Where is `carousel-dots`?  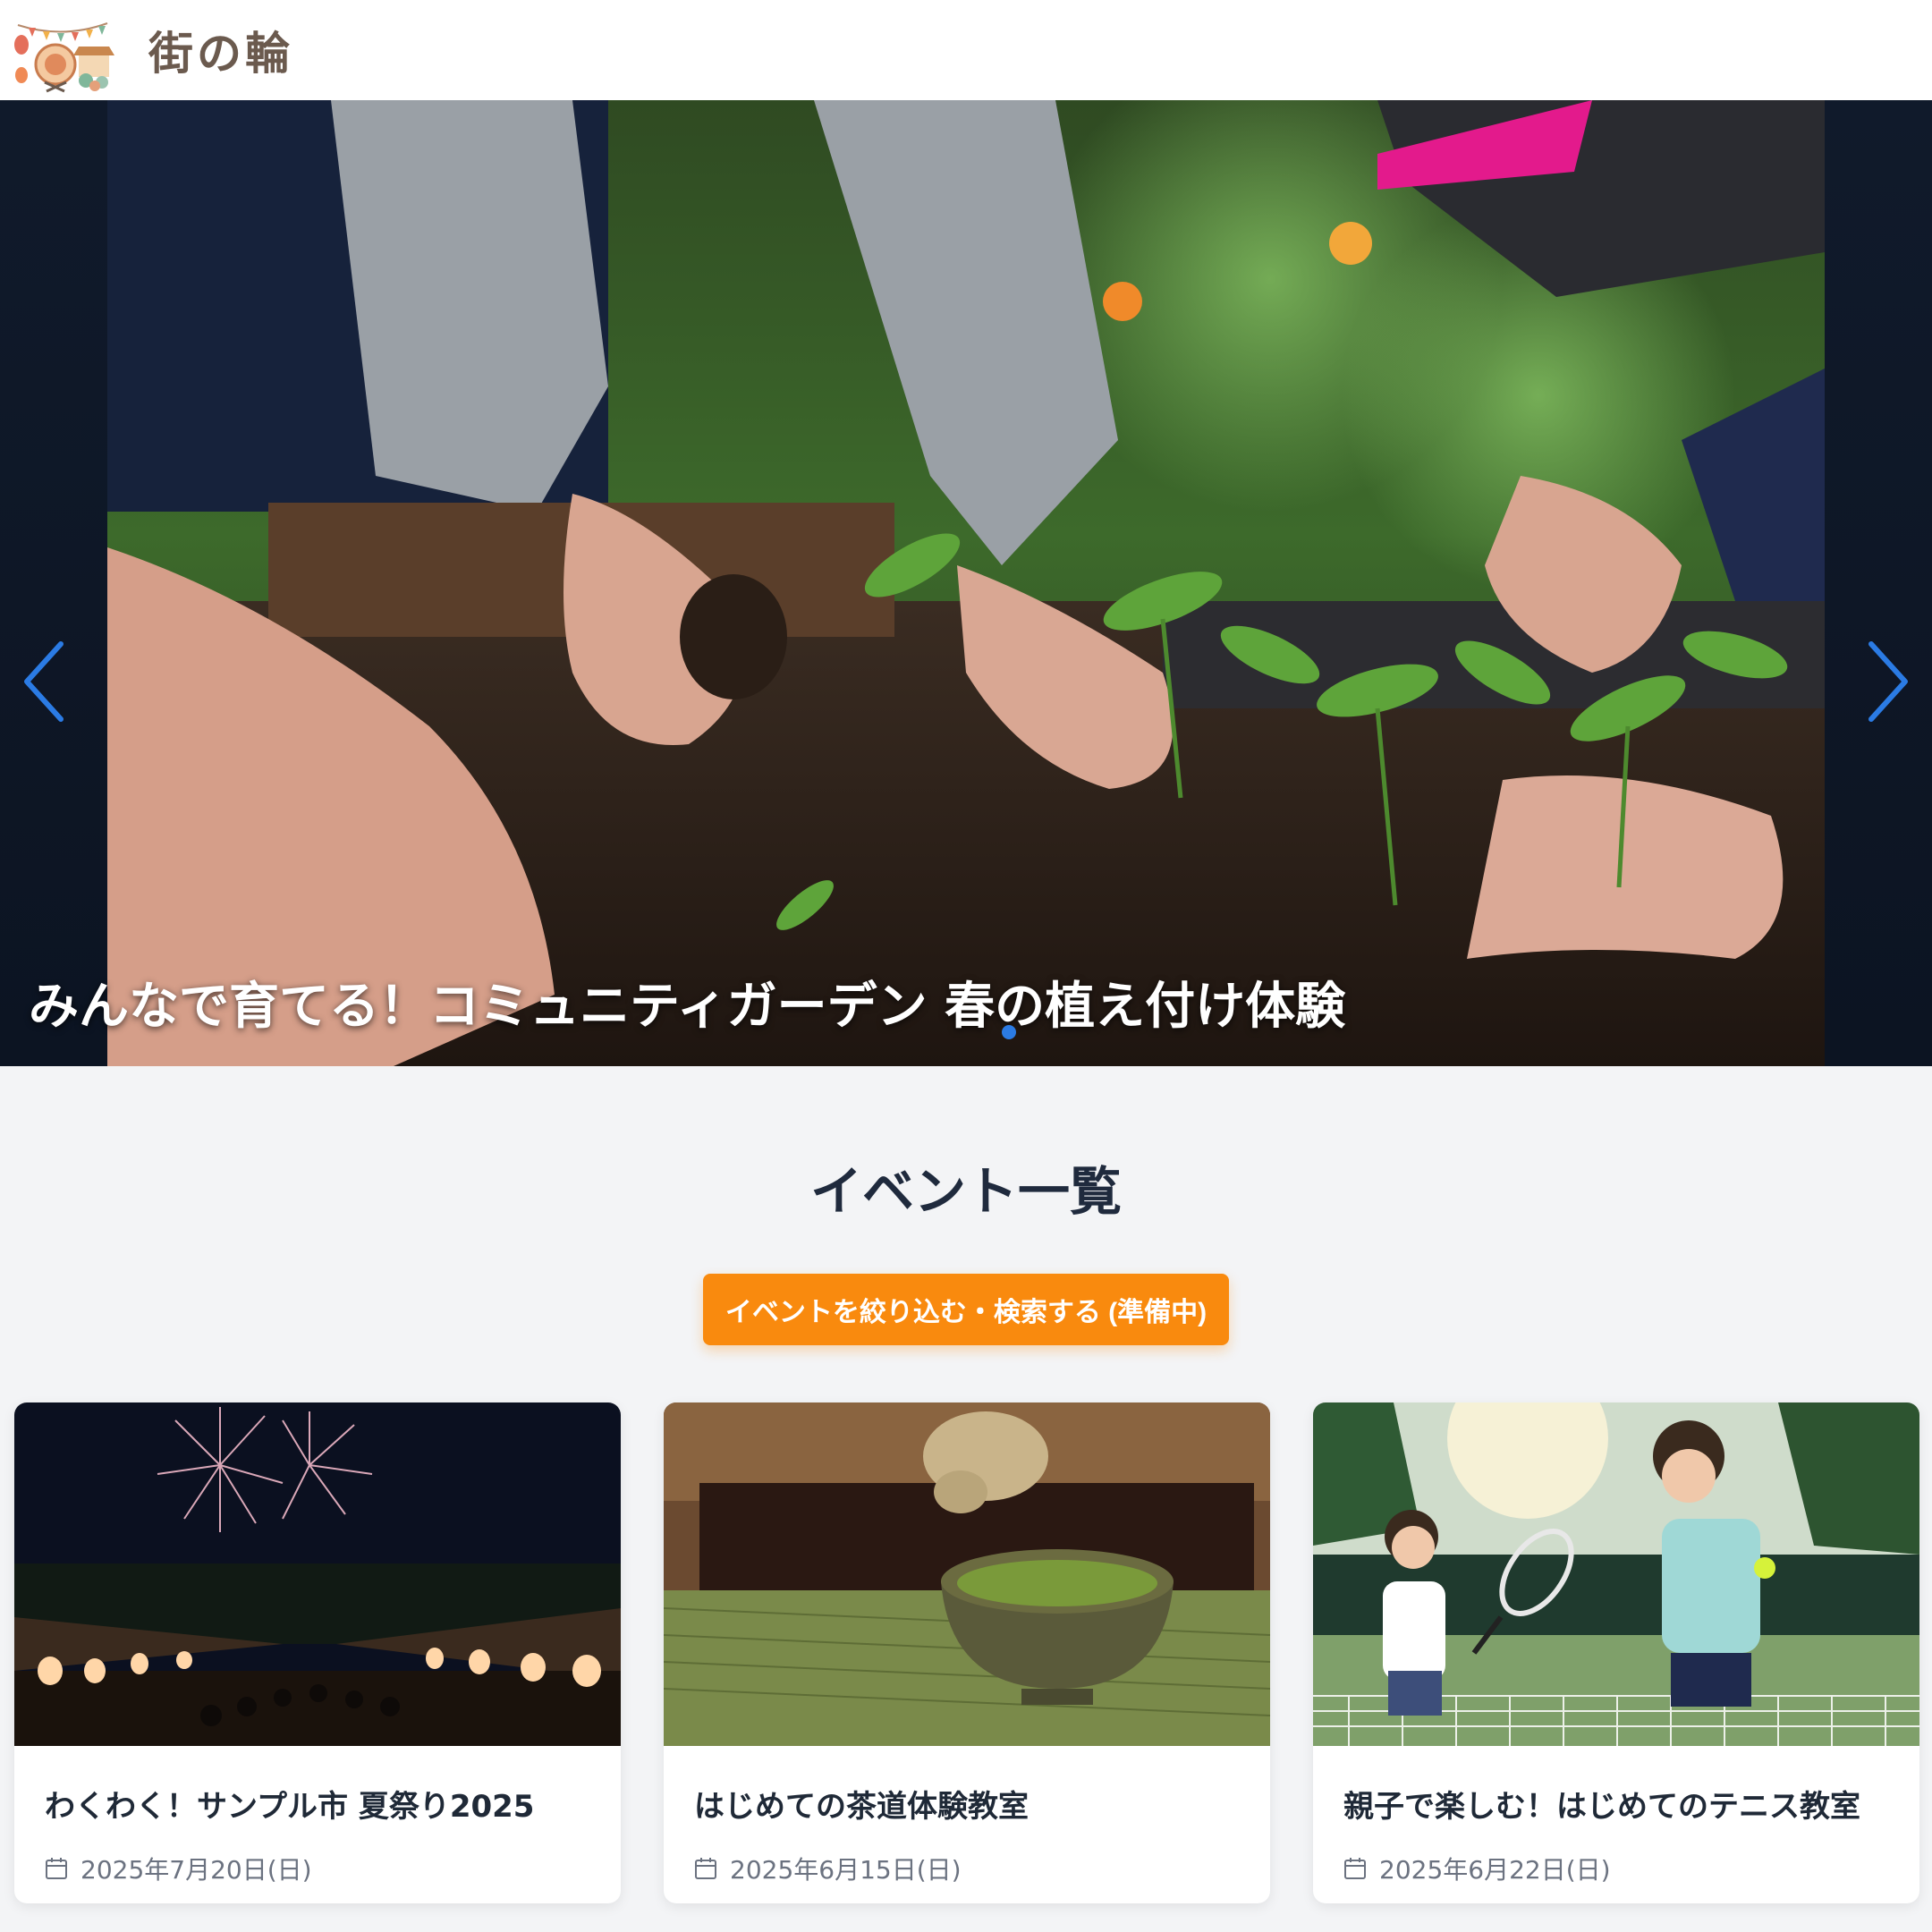
carousel-dots is located at coordinates (1009, 1032).